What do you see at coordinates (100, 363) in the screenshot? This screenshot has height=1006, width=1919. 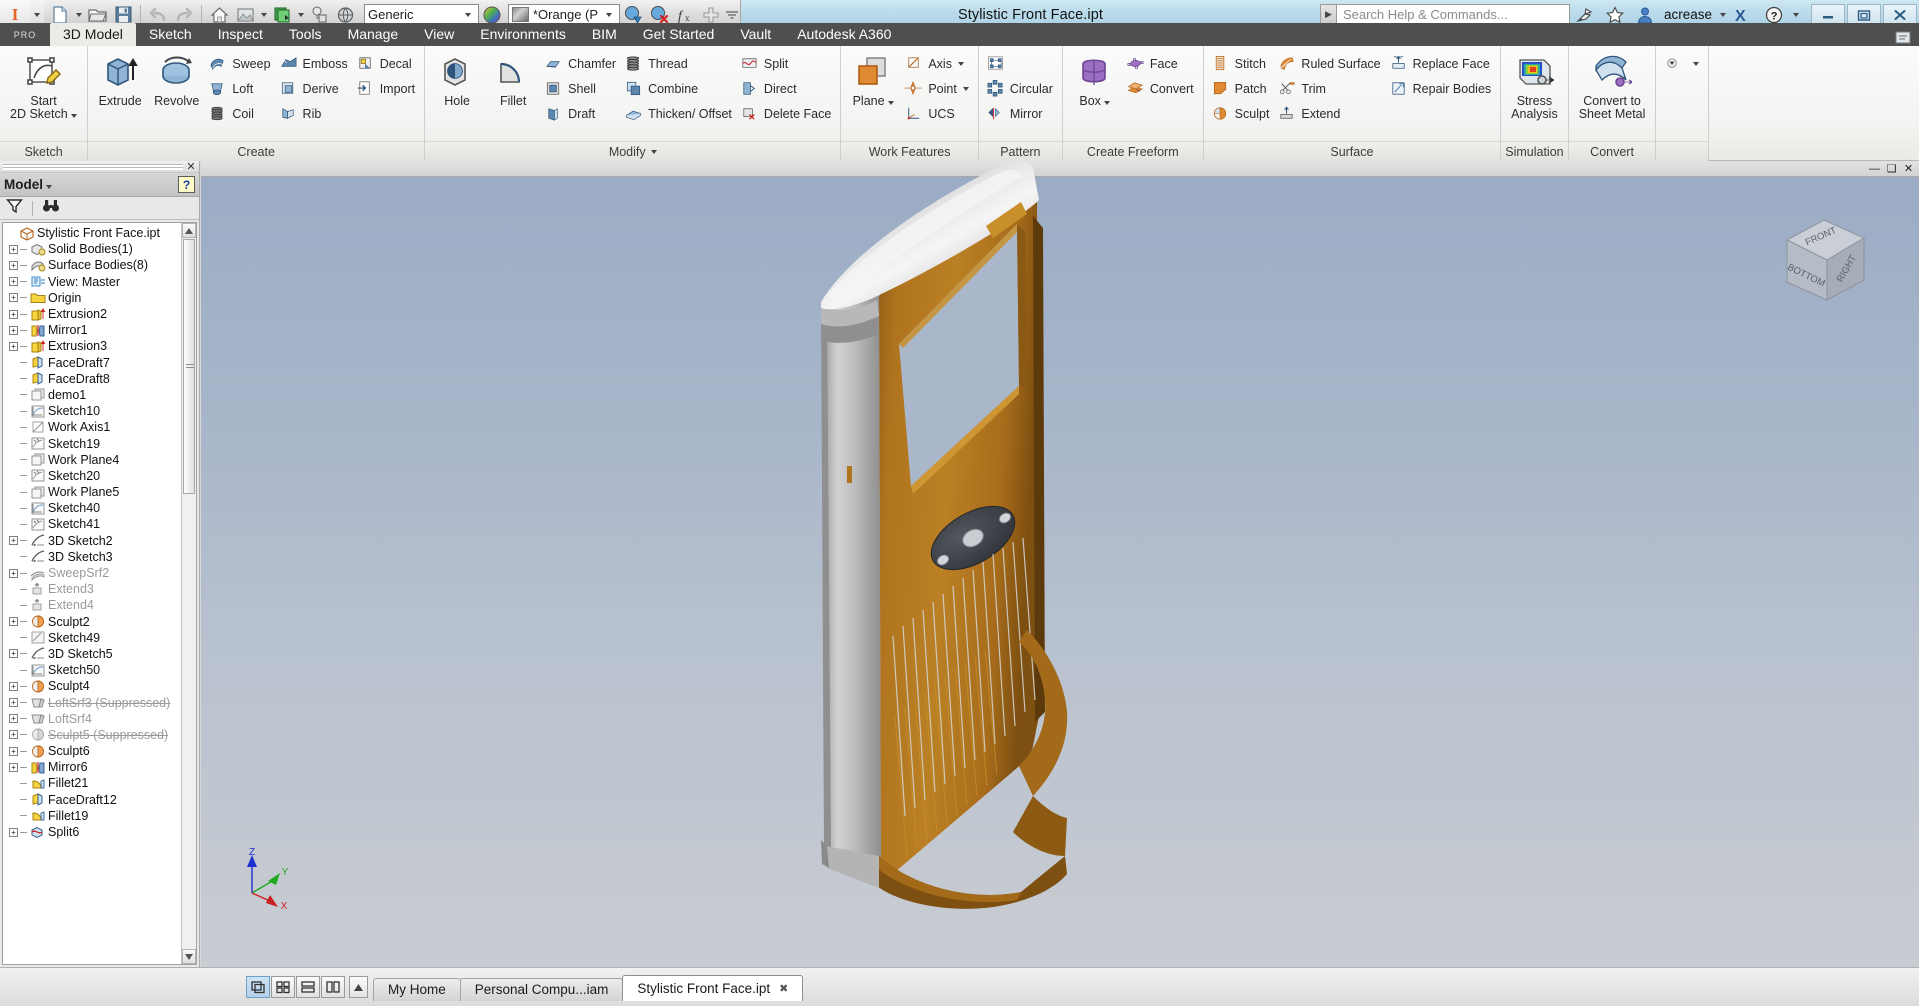 I see `tree-node: FaceDraft7` at bounding box center [100, 363].